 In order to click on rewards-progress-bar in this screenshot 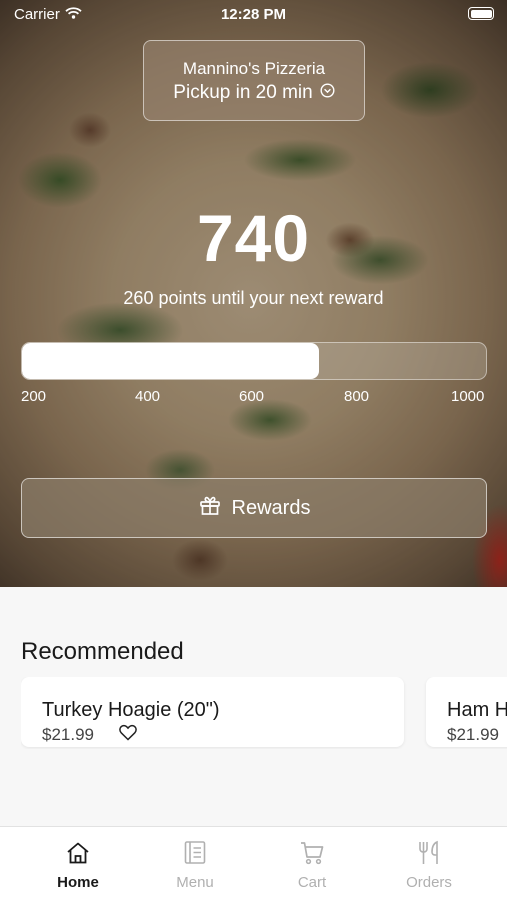, I will do `click(254, 361)`.